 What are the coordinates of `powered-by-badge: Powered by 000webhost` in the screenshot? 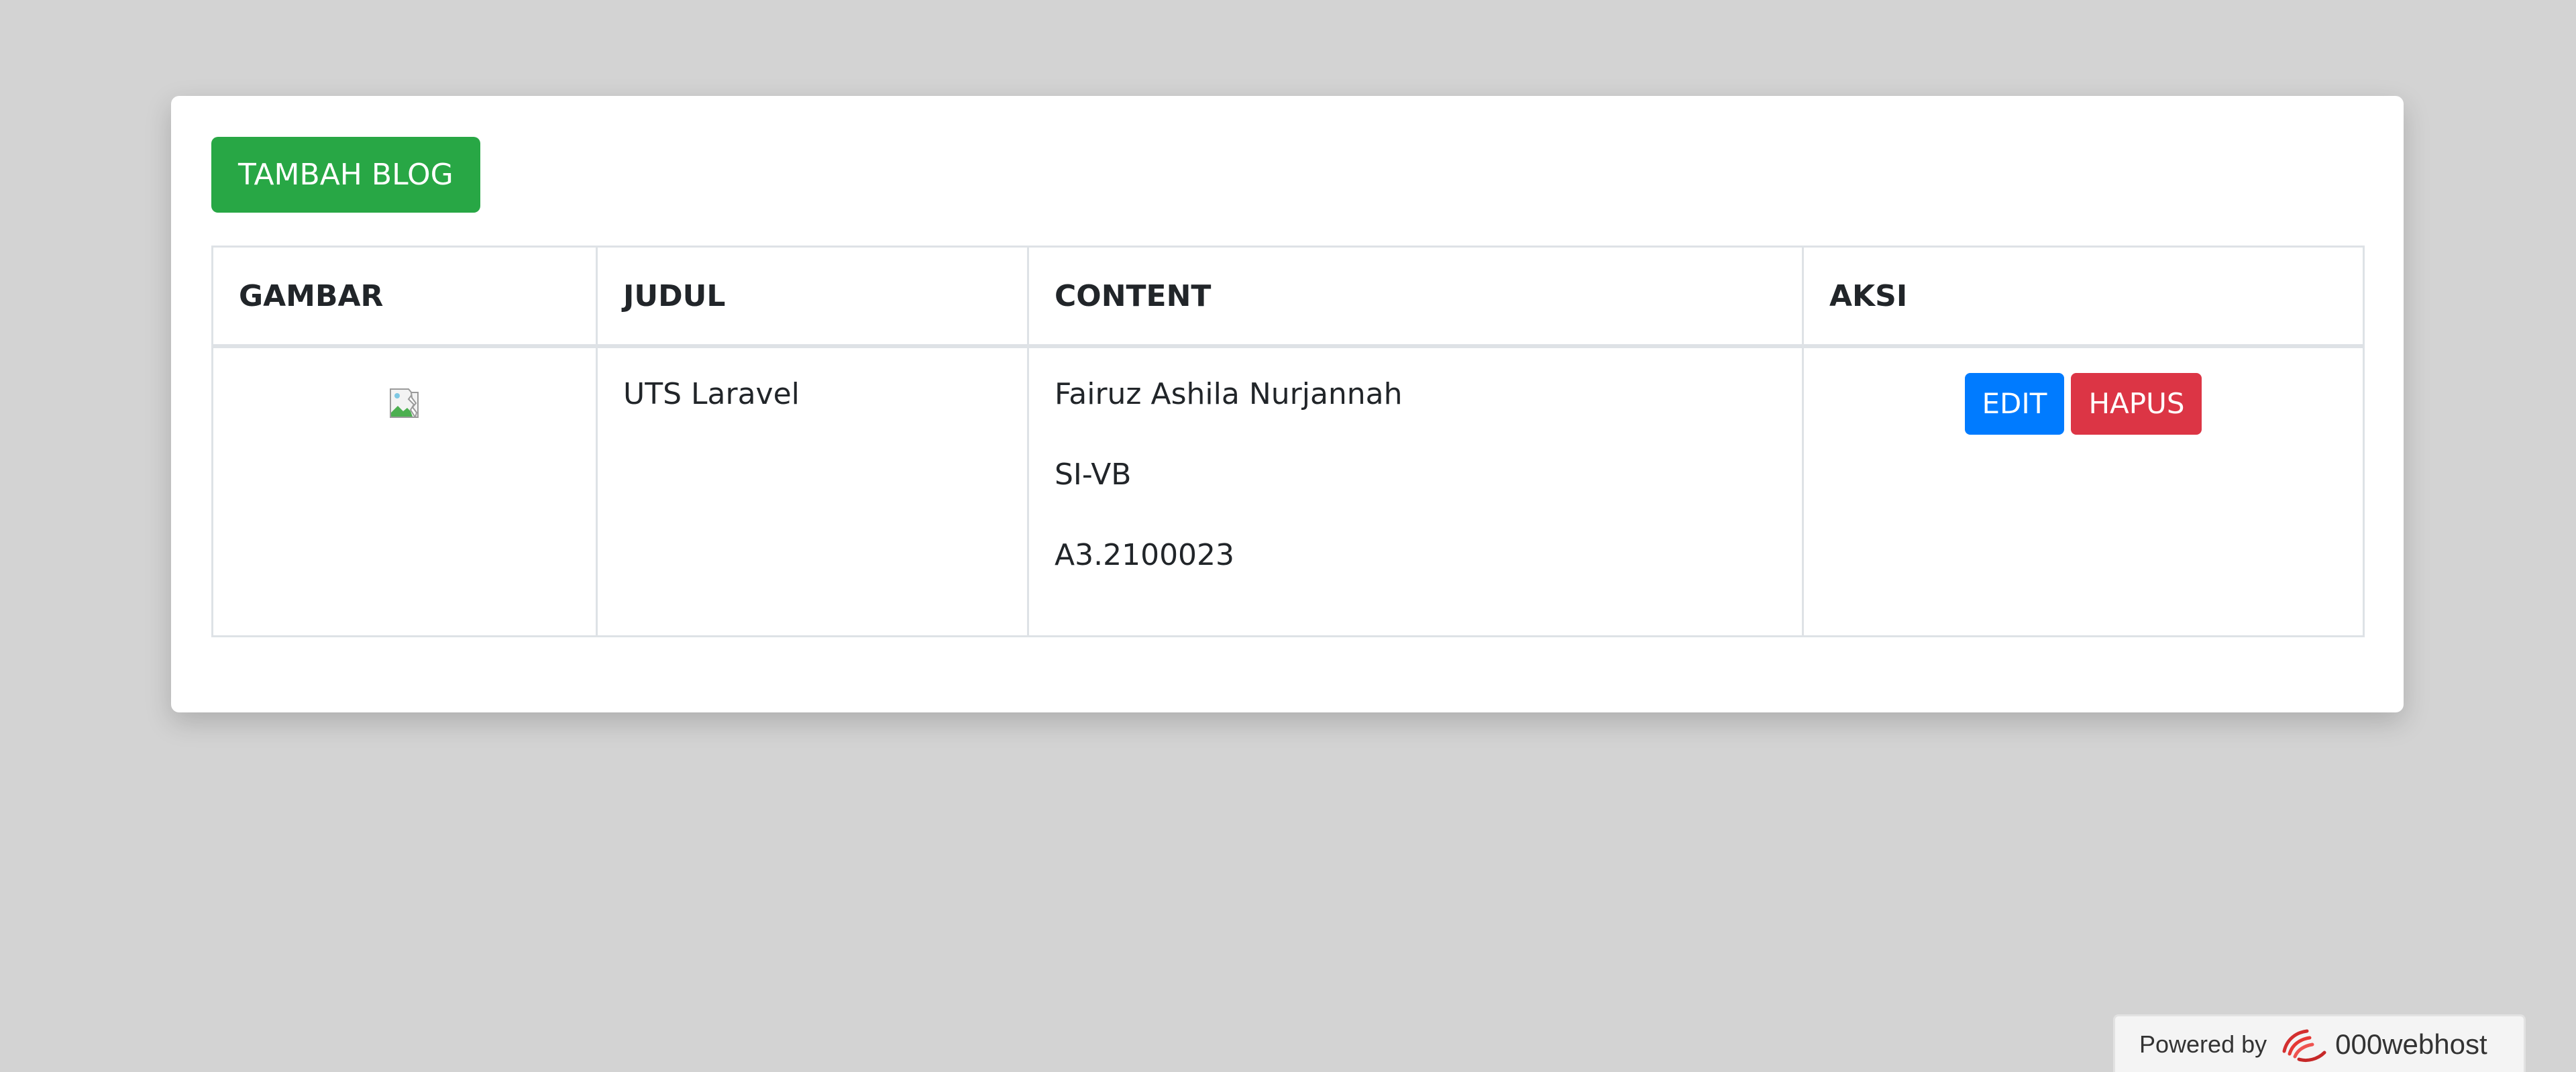 It's located at (2319, 1043).